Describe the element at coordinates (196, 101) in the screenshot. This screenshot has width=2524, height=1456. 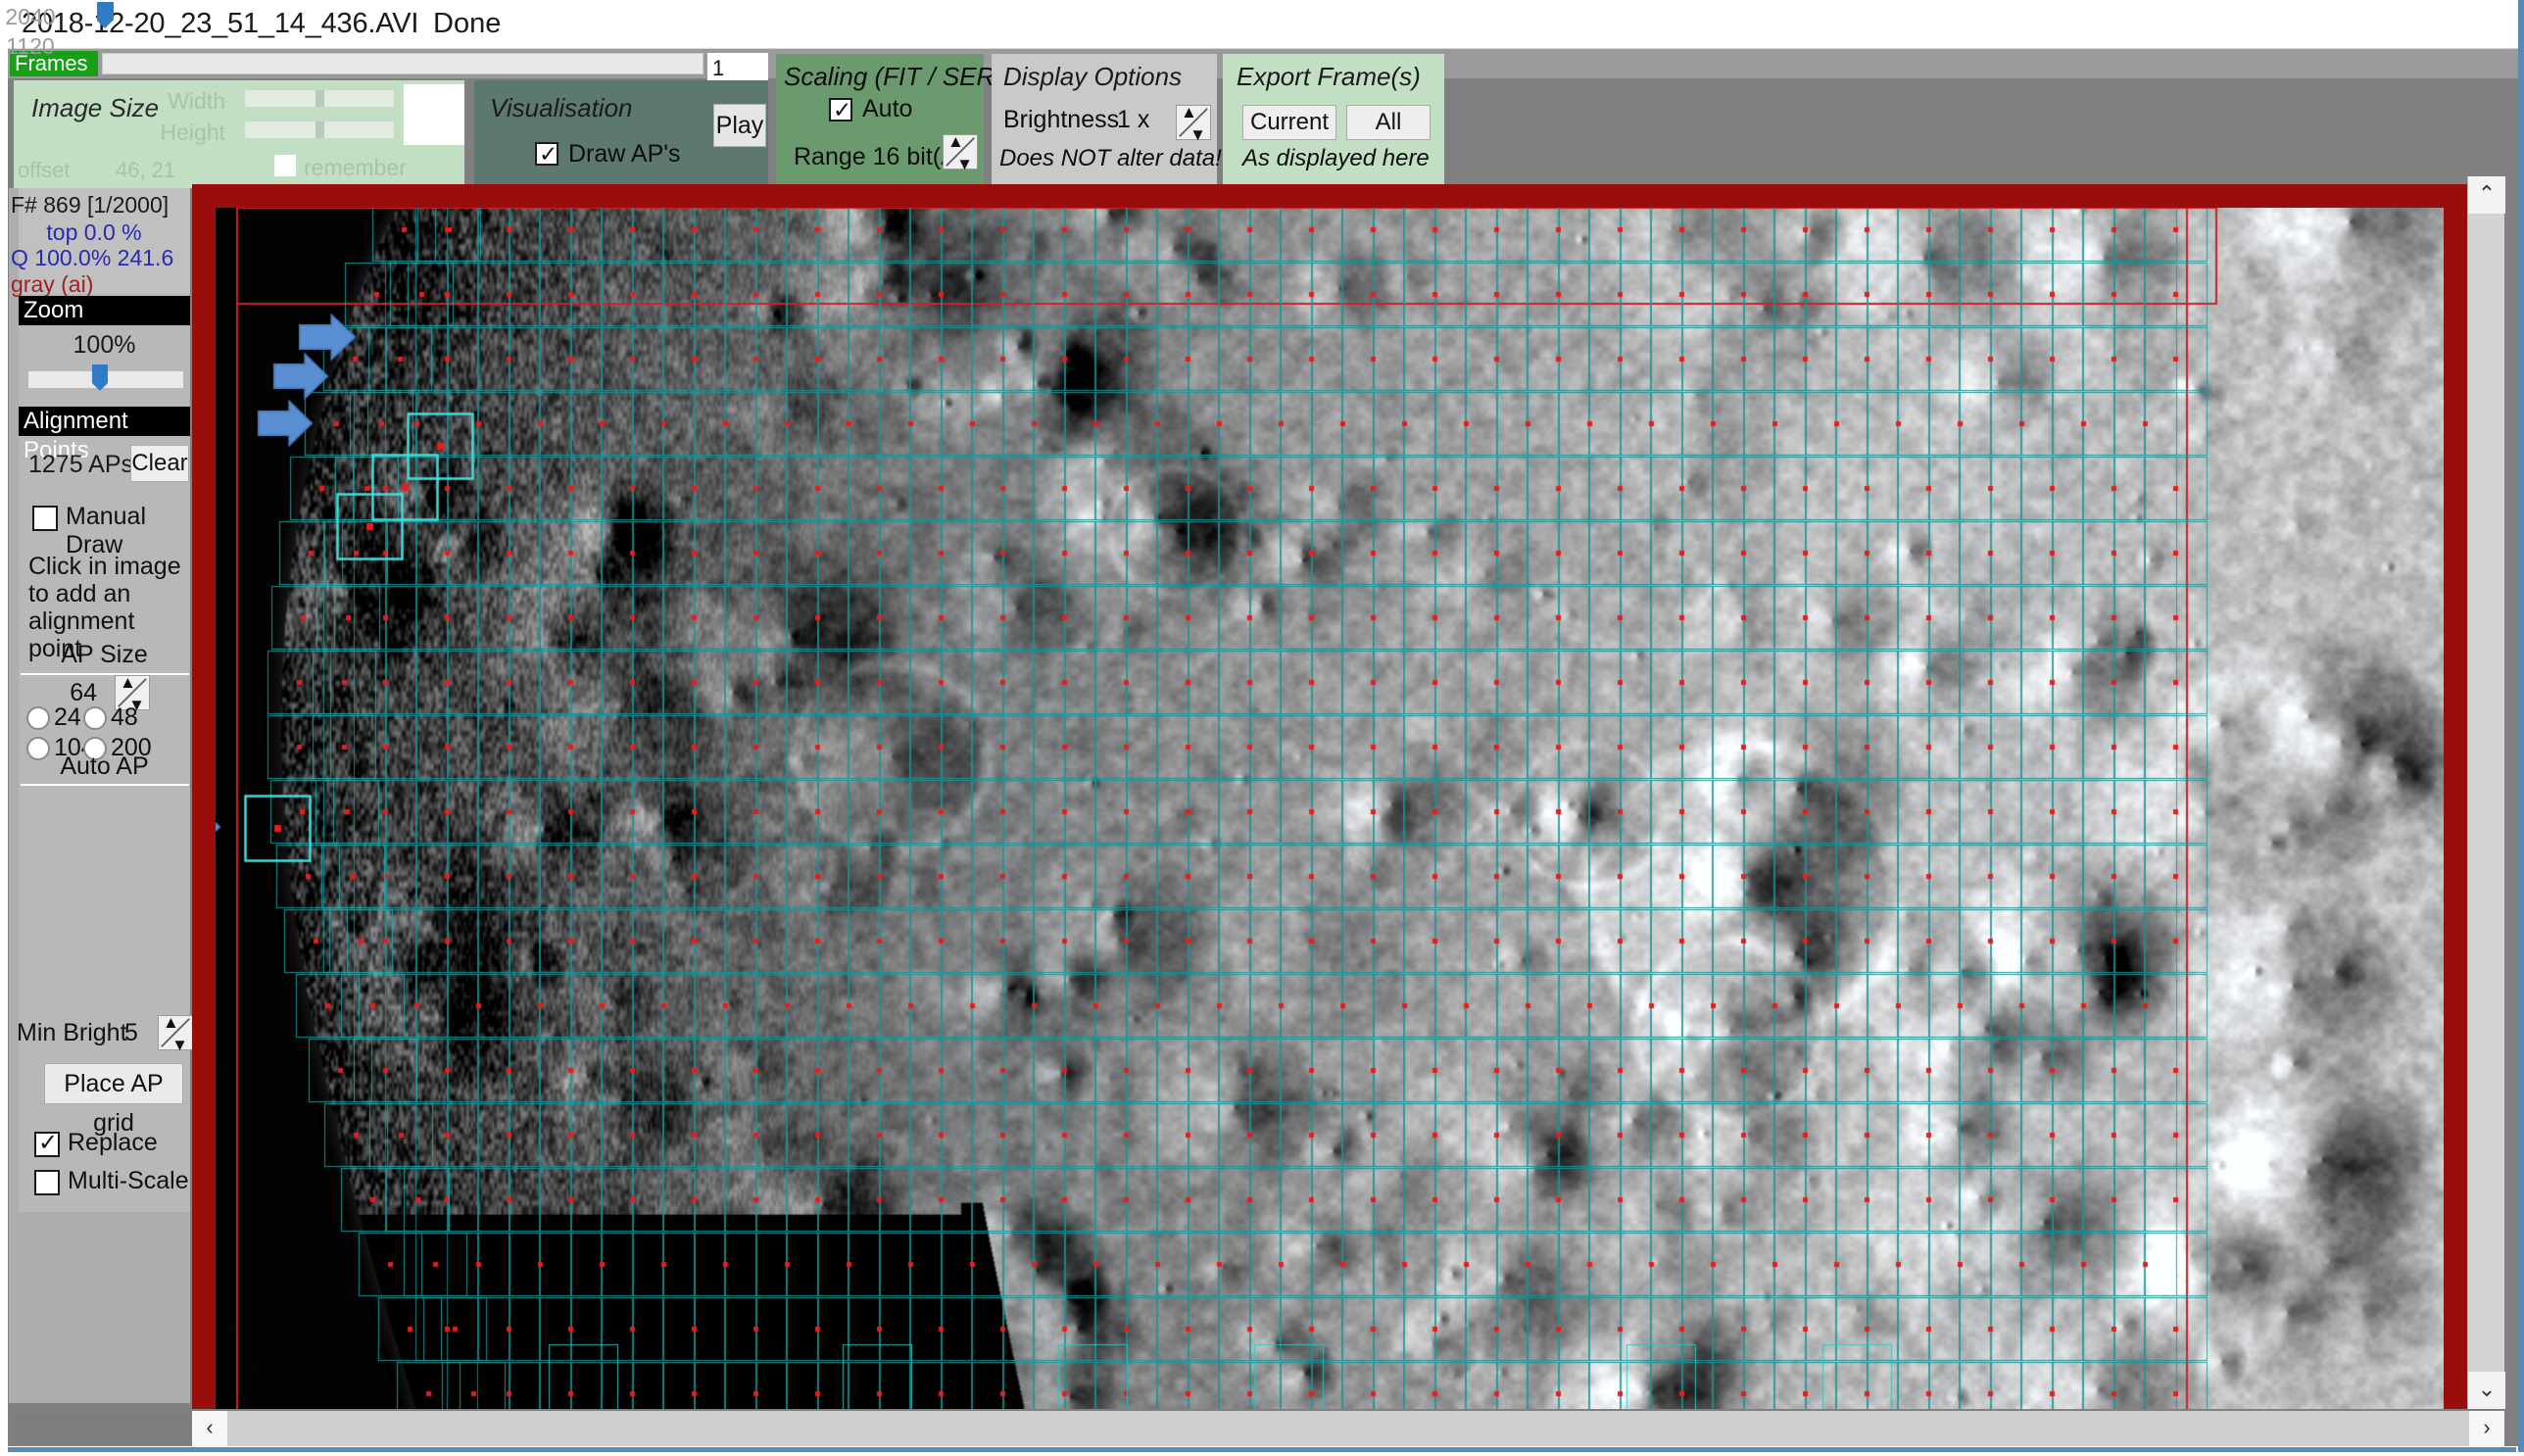
I see `width-label: Width` at that location.